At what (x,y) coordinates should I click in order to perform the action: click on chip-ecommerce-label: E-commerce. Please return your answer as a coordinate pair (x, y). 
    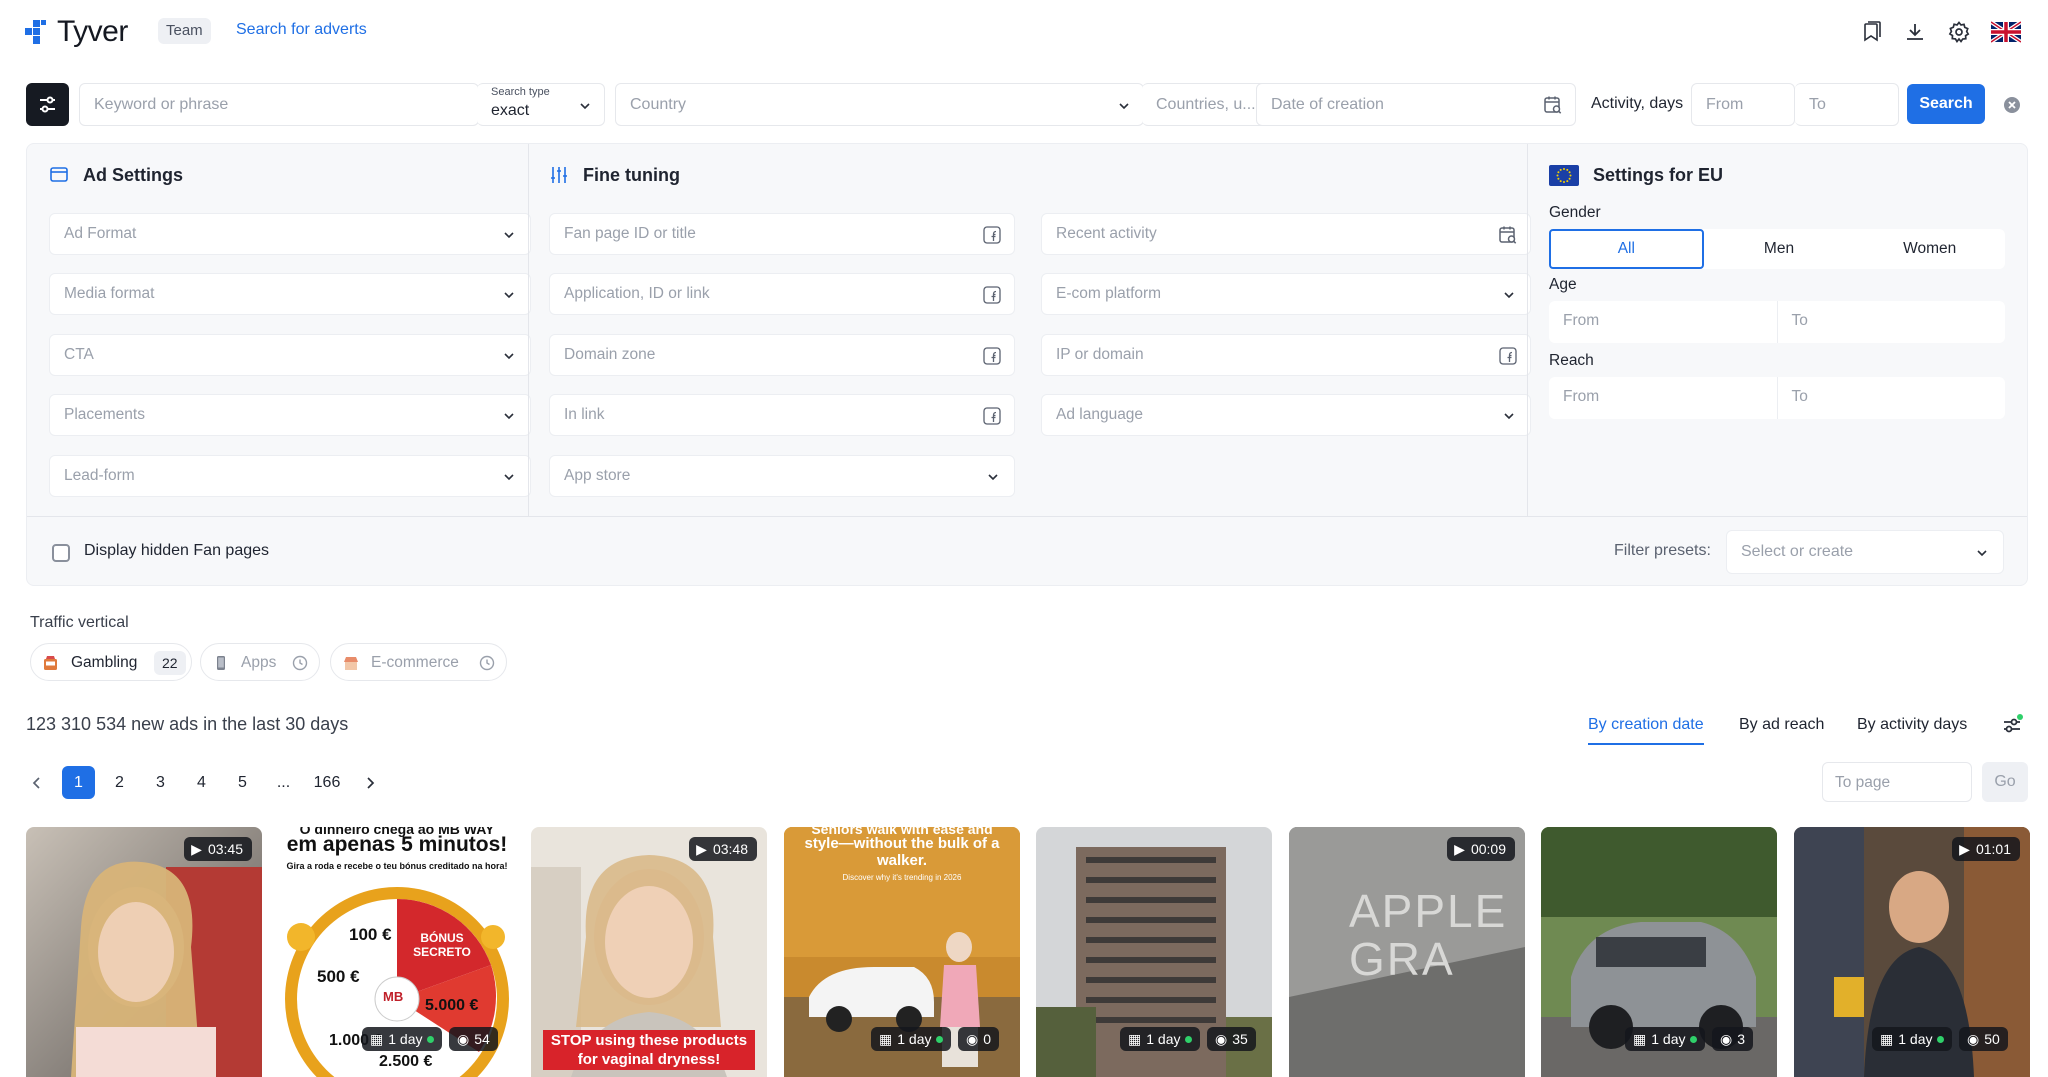
    Looking at the image, I should click on (415, 662).